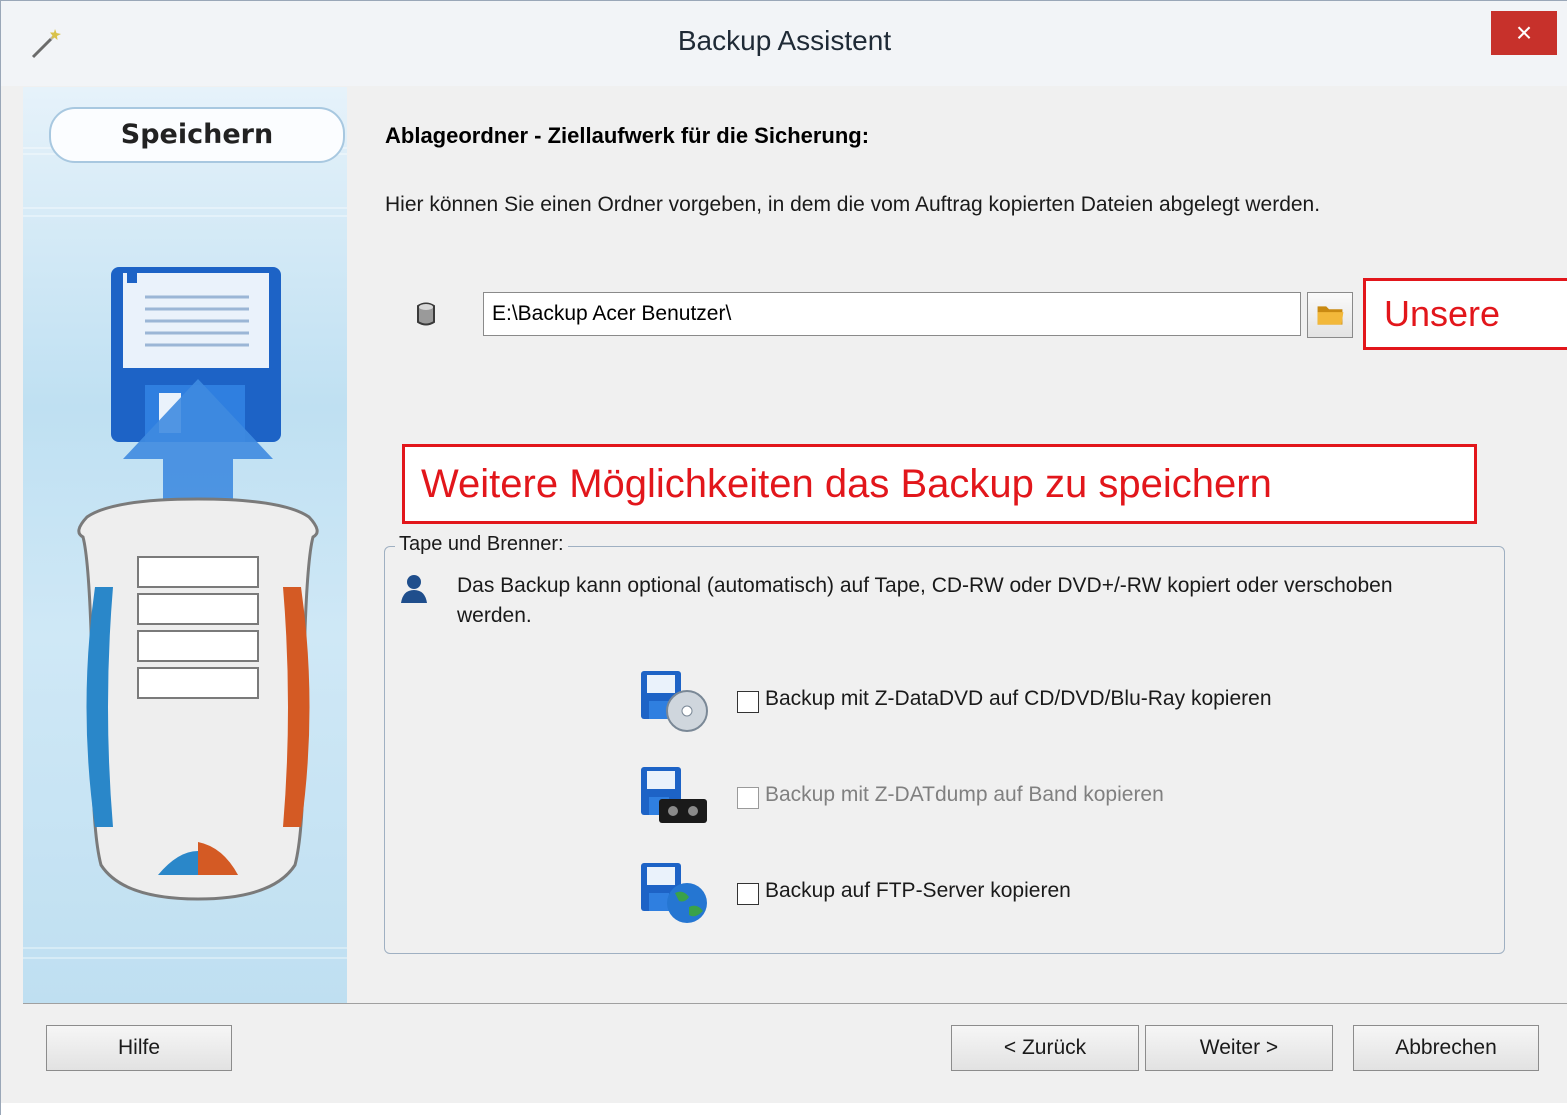 The width and height of the screenshot is (1567, 1116). I want to click on checkbox-tape, so click(748, 798).